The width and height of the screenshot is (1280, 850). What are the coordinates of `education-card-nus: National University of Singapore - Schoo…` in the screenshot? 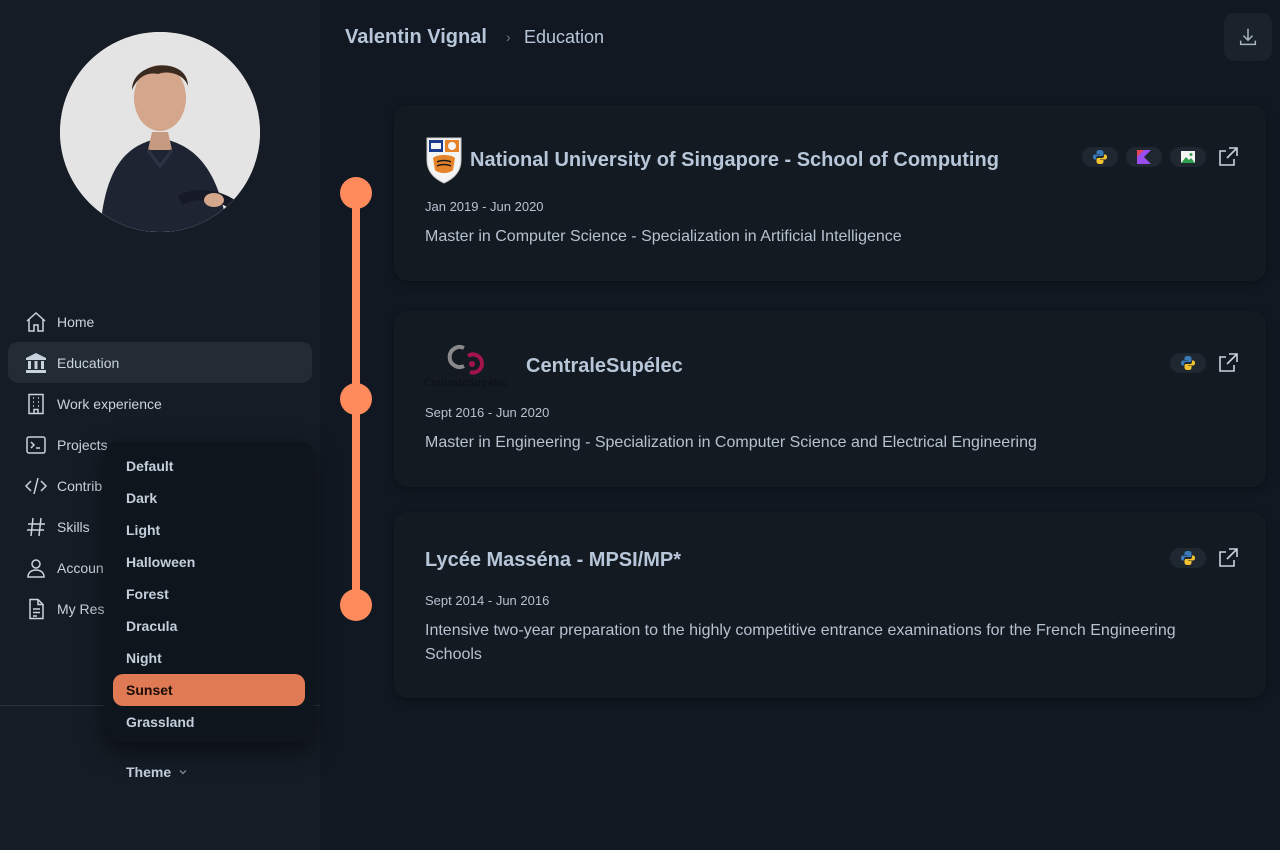 It's located at (830, 193).